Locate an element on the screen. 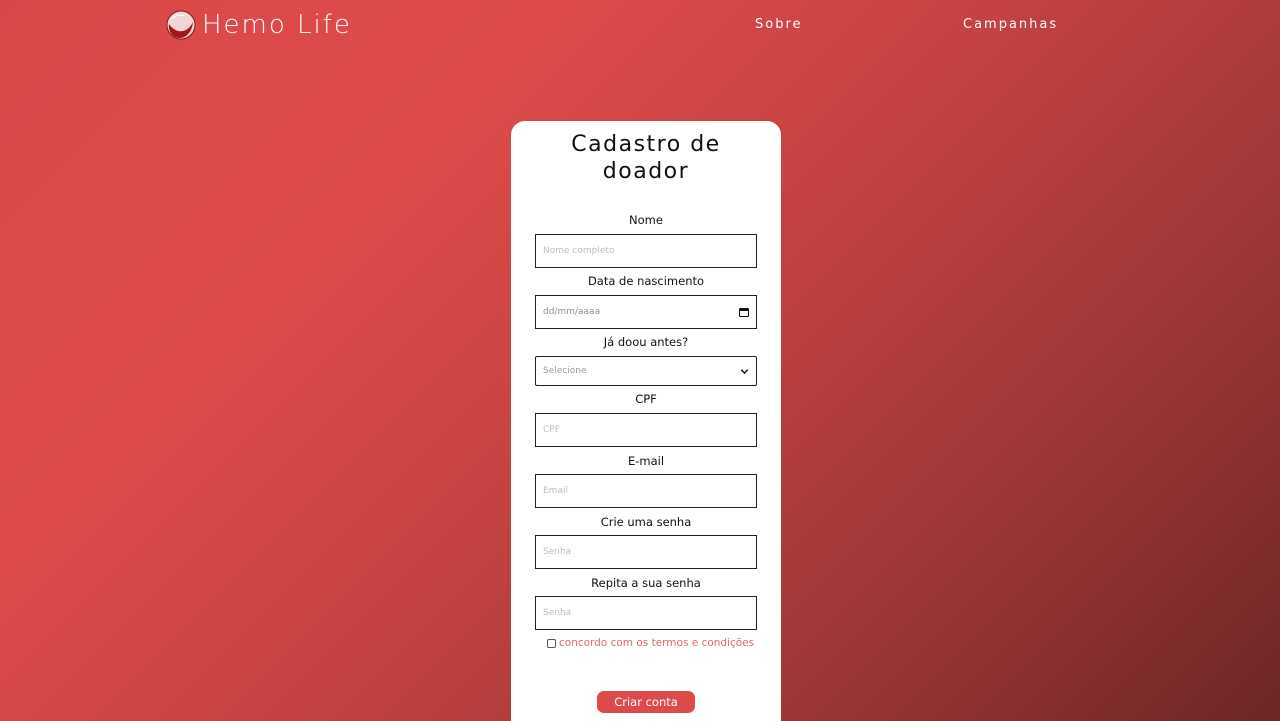 This screenshot has height=721, width=1280. repita-senha-label: Repita a sua senha is located at coordinates (646, 583).